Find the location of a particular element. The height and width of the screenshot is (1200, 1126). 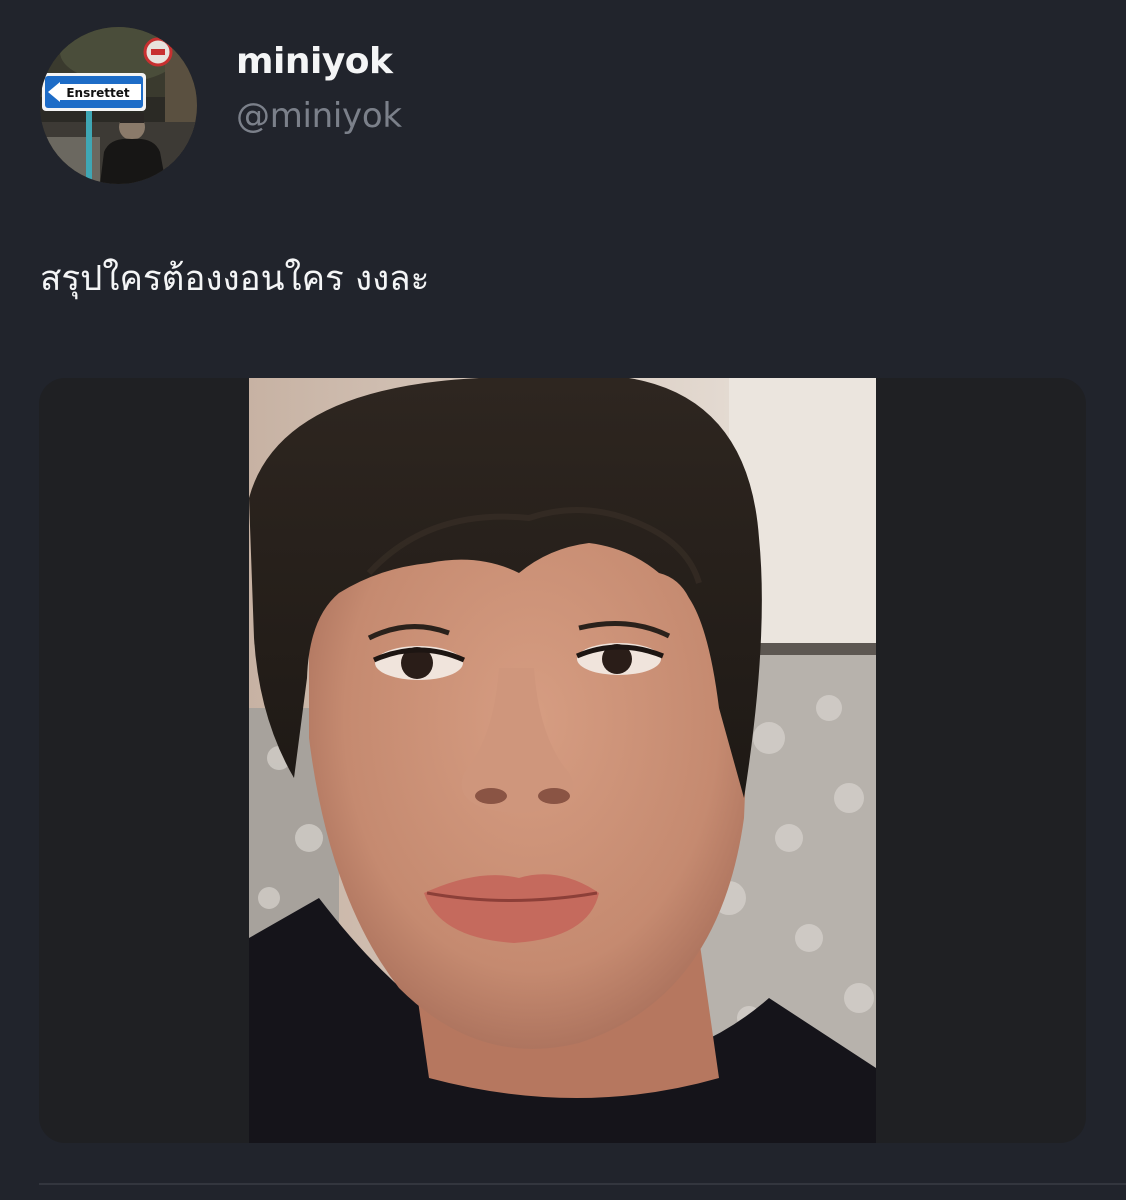

avatar: Ensrettet is located at coordinates (118, 105).